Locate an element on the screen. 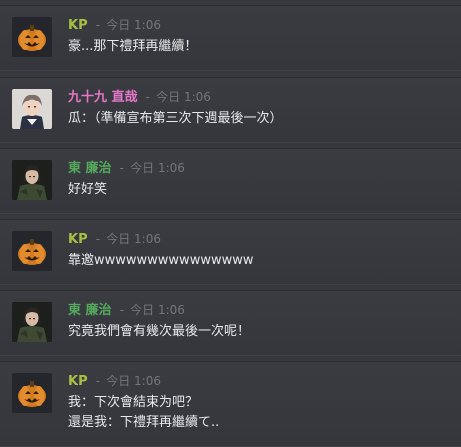 The height and width of the screenshot is (447, 461). message-text: 究竟我們會有幾次最後一次呢！ is located at coordinates (159, 332).